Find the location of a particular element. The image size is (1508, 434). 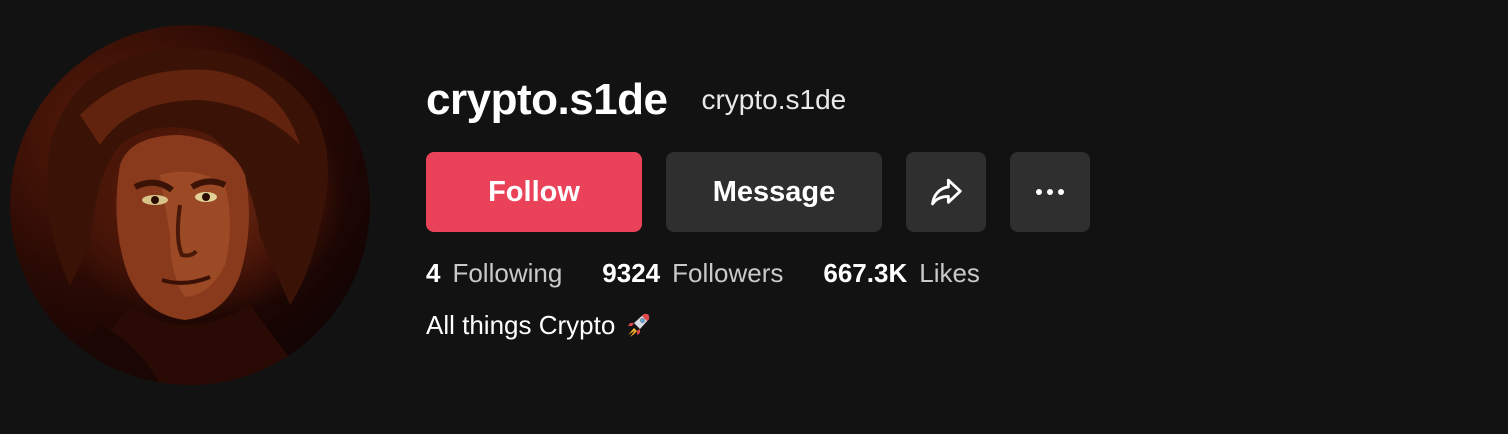

more-button is located at coordinates (1050, 192).